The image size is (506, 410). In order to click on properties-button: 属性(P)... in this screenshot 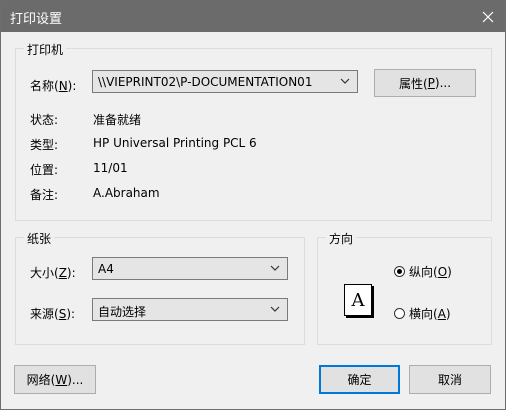, I will do `click(425, 83)`.